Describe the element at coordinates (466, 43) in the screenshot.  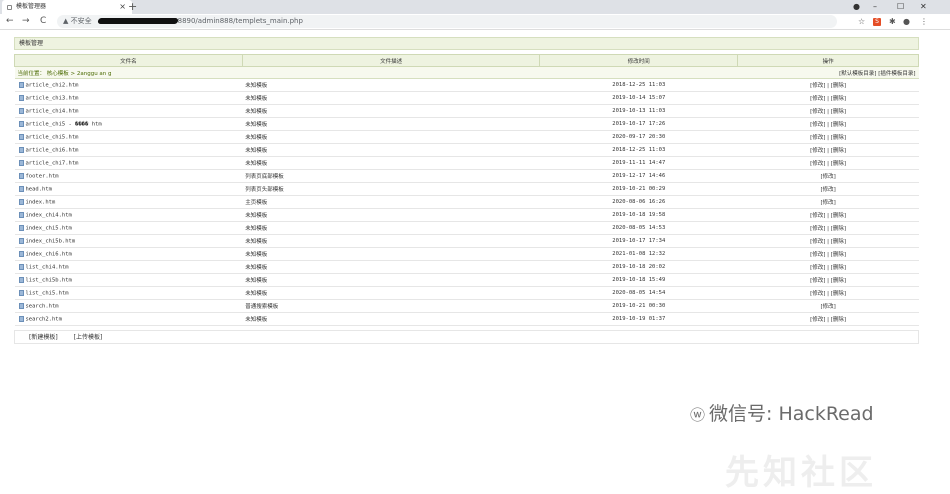
I see `panel-title: 模板管理` at that location.